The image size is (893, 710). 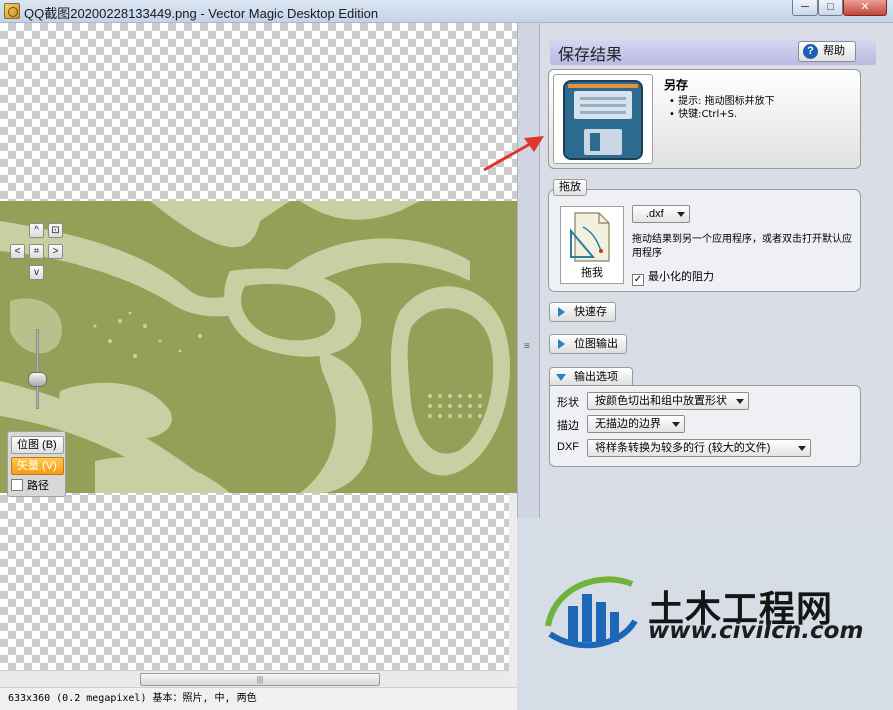 I want to click on help-label: 帮助, so click(x=834, y=51).